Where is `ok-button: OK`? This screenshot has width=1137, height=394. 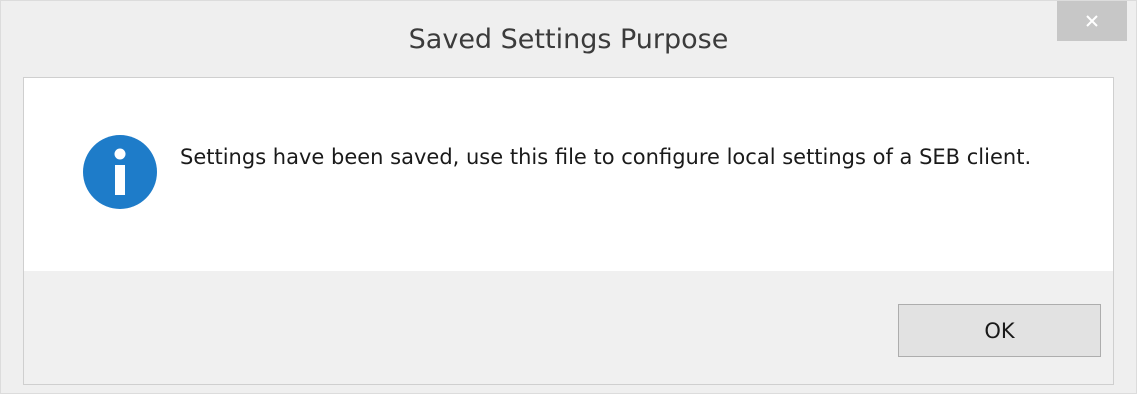 ok-button: OK is located at coordinates (999, 330).